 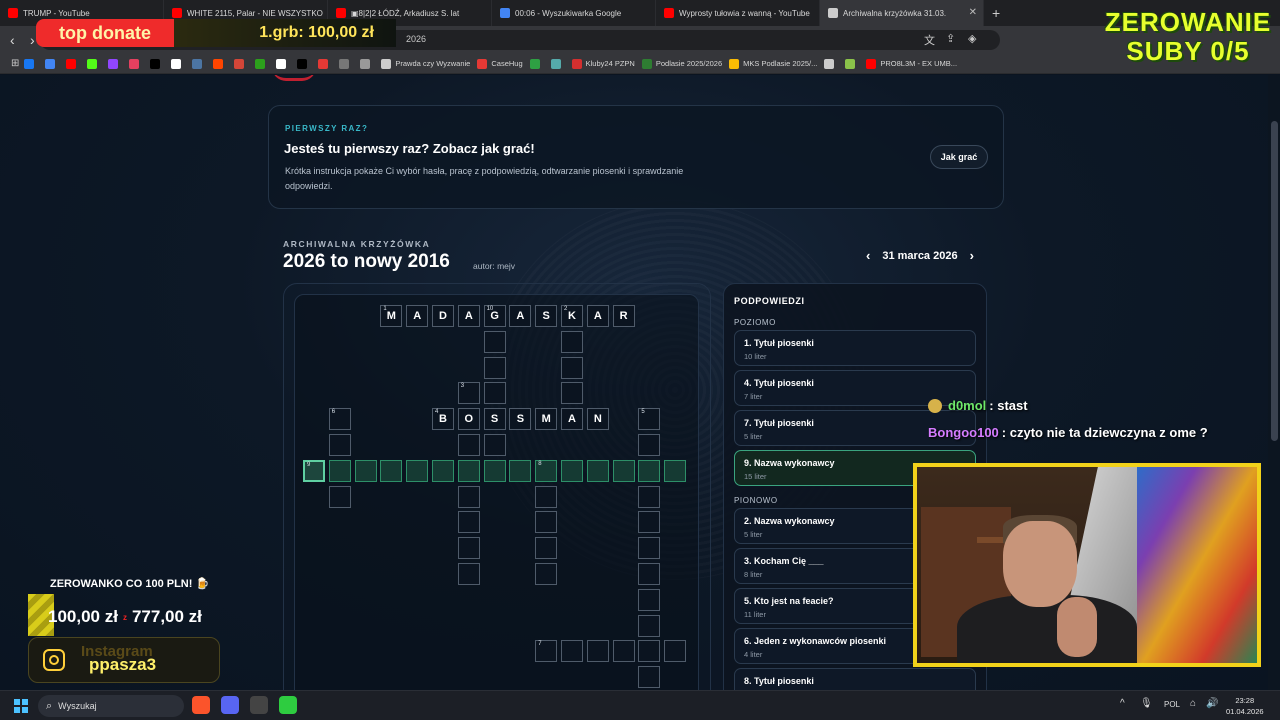 What do you see at coordinates (15, 63) in the screenshot?
I see `apps-grid-icon: ⊞` at bounding box center [15, 63].